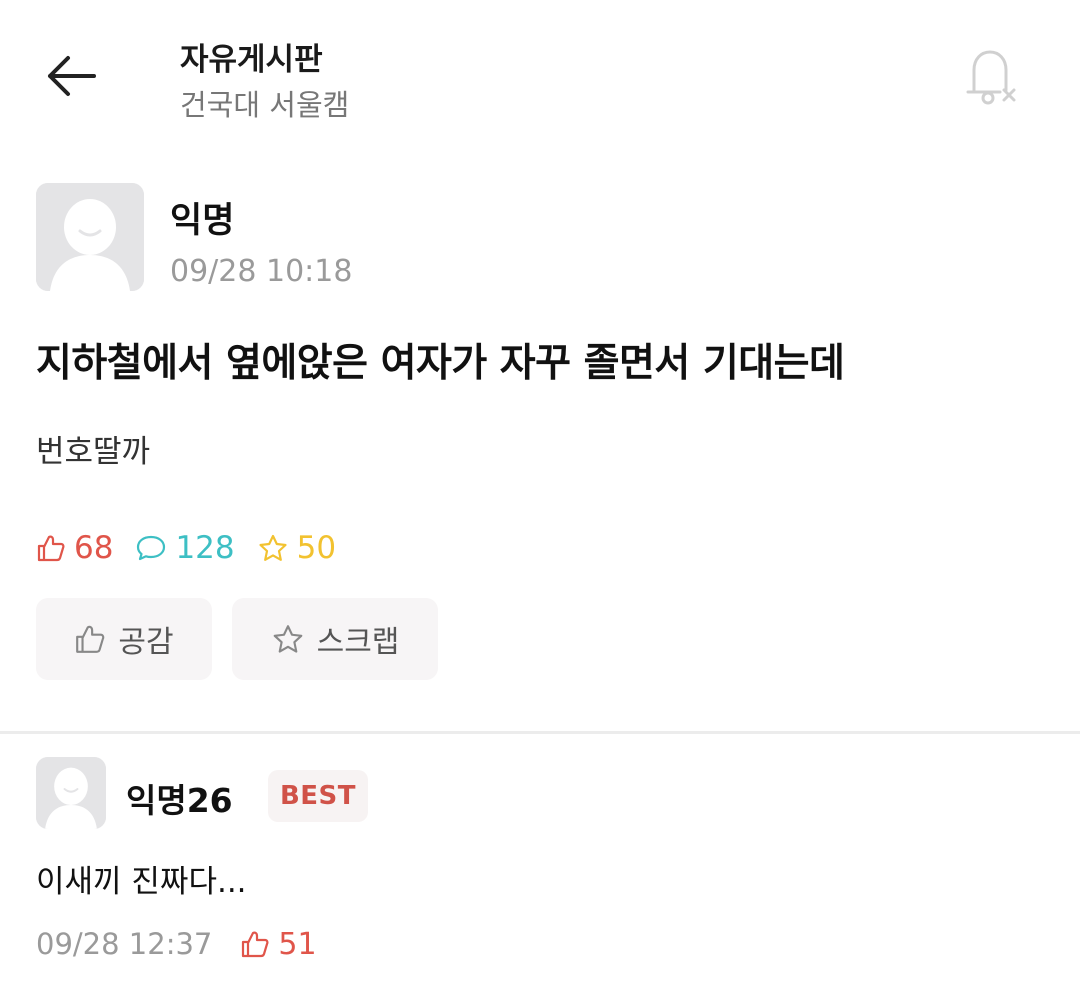 The height and width of the screenshot is (994, 1080). What do you see at coordinates (261, 271) in the screenshot?
I see `post-timestamp: 09/28 10:18` at bounding box center [261, 271].